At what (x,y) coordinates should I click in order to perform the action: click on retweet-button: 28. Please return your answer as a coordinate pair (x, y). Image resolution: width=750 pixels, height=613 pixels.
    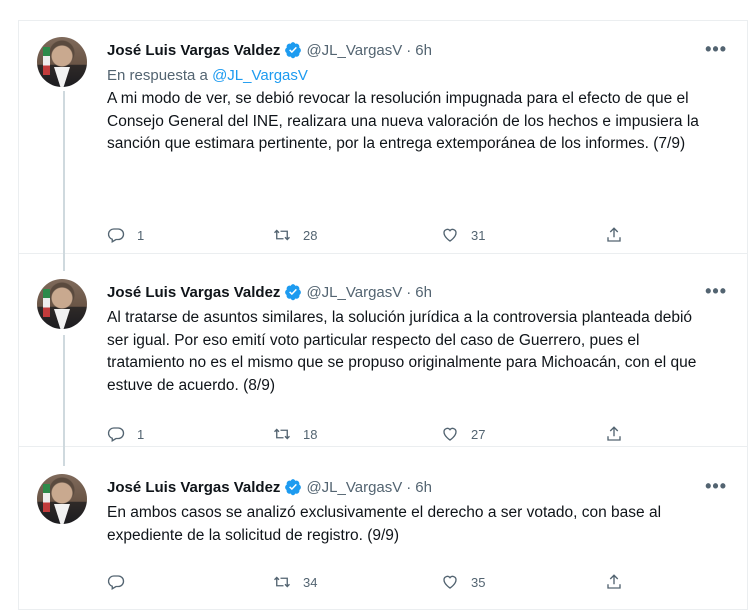
    Looking at the image, I should click on (295, 235).